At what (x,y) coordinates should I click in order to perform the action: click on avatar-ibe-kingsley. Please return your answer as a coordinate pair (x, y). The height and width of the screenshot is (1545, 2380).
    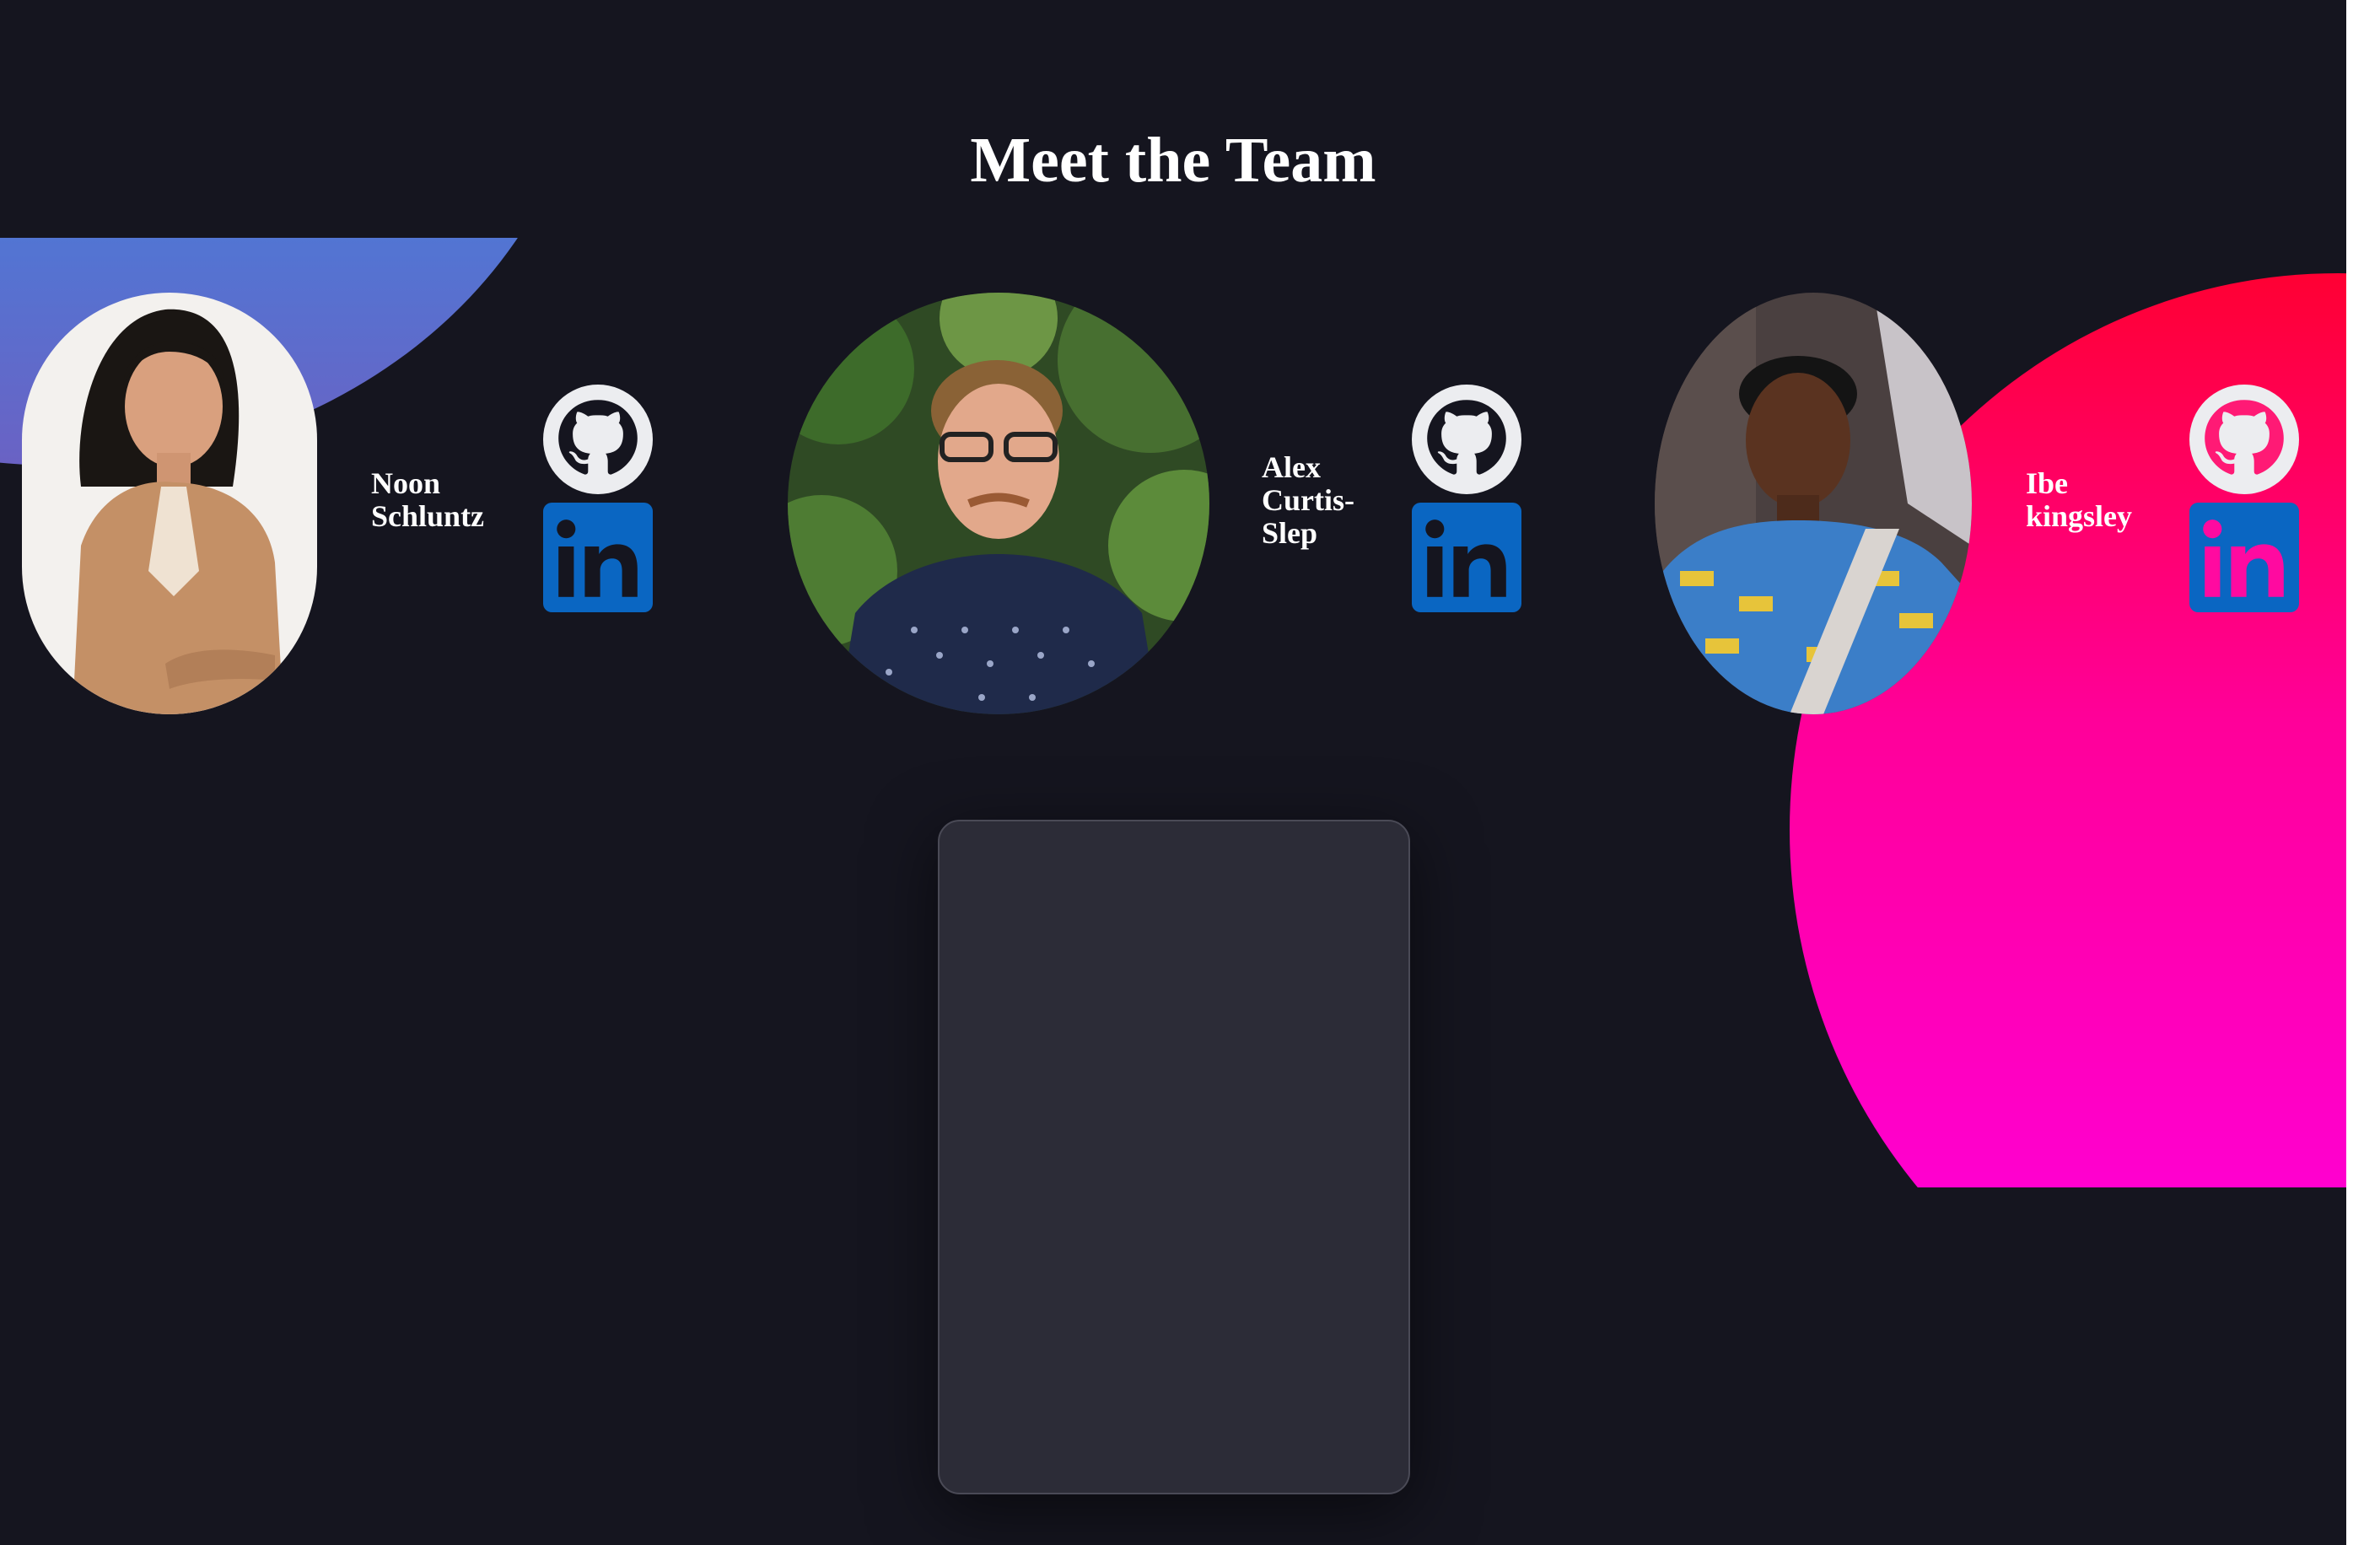
    Looking at the image, I should click on (1813, 503).